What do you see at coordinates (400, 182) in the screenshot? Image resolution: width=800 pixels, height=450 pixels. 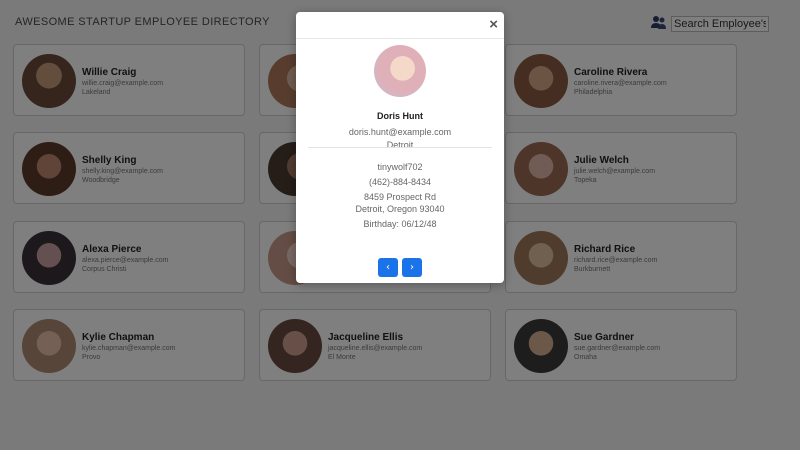 I see `modal-phone: (462)-884-8434` at bounding box center [400, 182].